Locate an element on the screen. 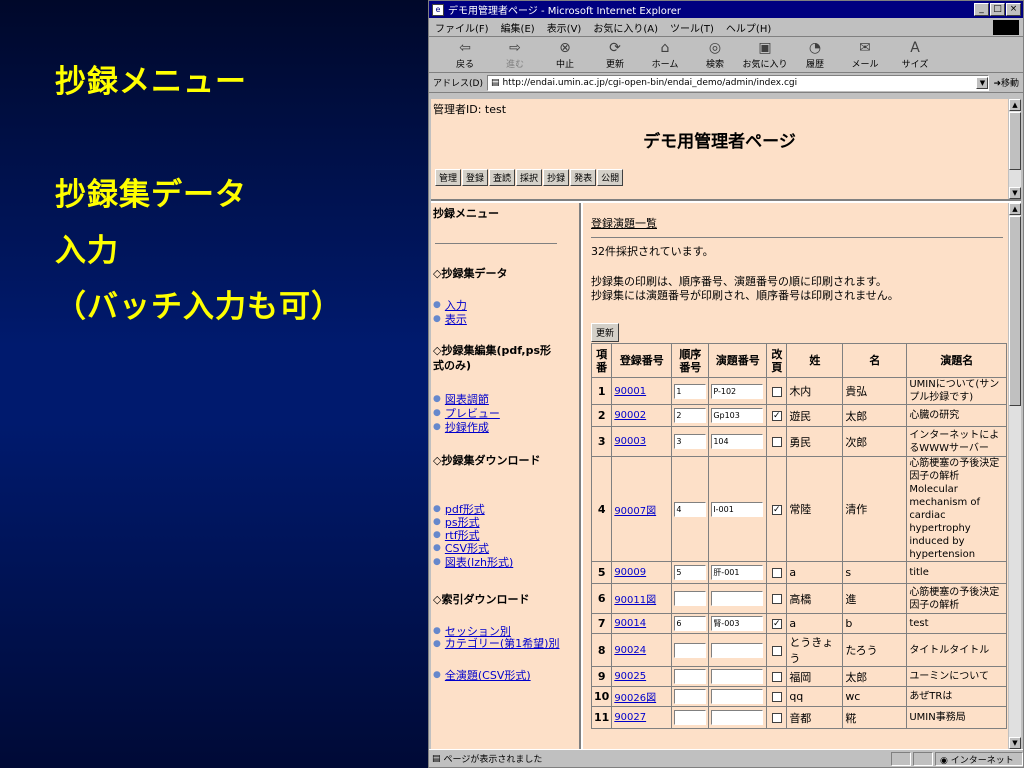 The image size is (1024, 768). reg-link: 90007図 is located at coordinates (642, 509).